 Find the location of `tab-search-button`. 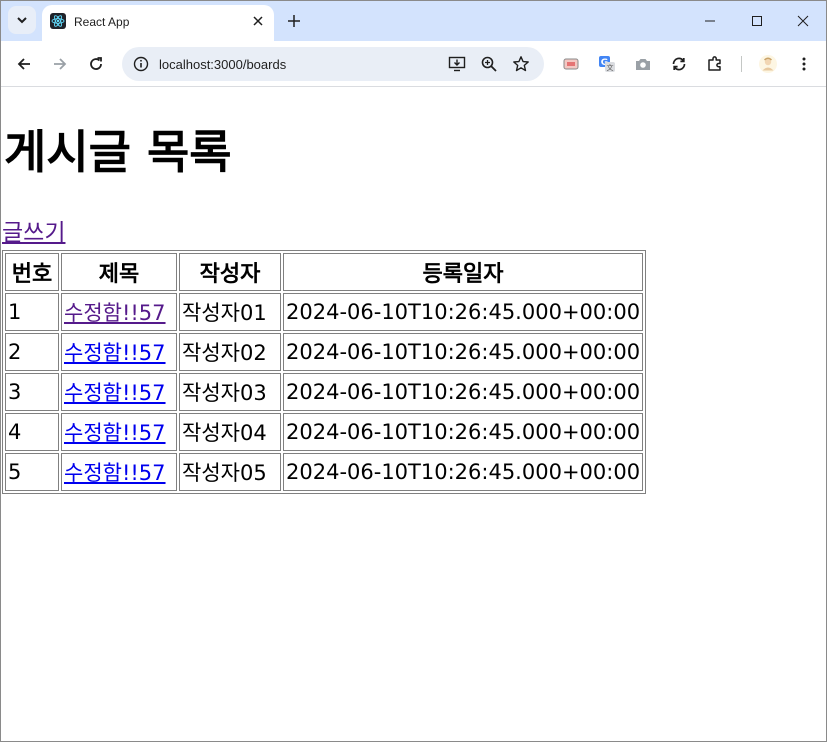

tab-search-button is located at coordinates (22, 20).